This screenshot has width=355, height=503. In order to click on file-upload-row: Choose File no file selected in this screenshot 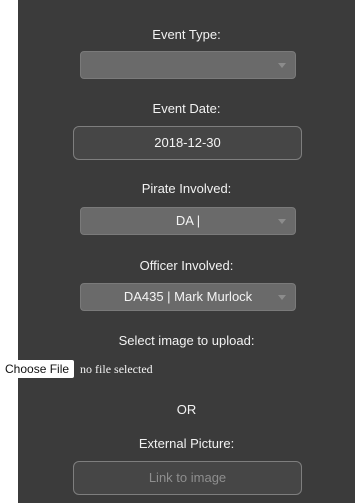, I will do `click(76, 369)`.